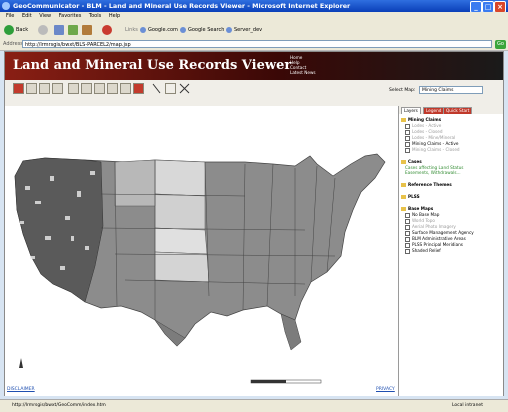 Image resolution: width=508 pixels, height=412 pixels. What do you see at coordinates (415, 161) in the screenshot?
I see `group-label: Cases` at bounding box center [415, 161].